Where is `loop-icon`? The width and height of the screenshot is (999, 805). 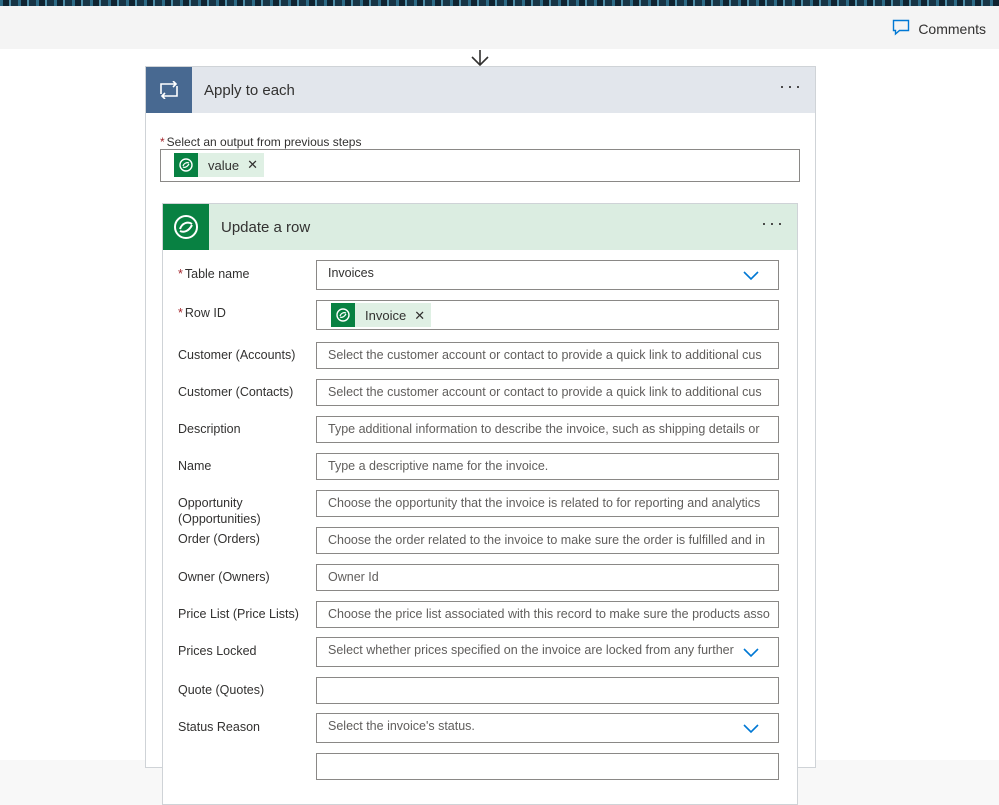 loop-icon is located at coordinates (169, 90).